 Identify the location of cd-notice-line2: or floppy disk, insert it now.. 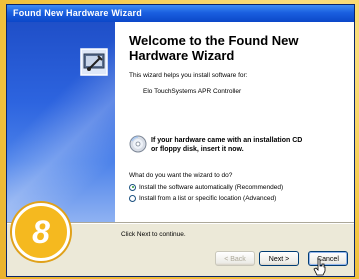
(197, 149).